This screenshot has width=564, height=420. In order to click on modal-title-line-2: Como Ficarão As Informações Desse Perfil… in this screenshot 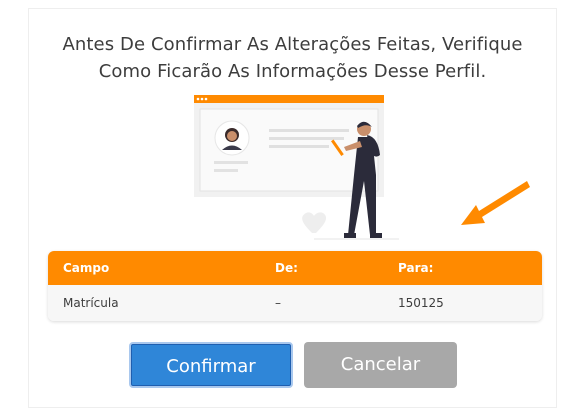, I will do `click(292, 71)`.